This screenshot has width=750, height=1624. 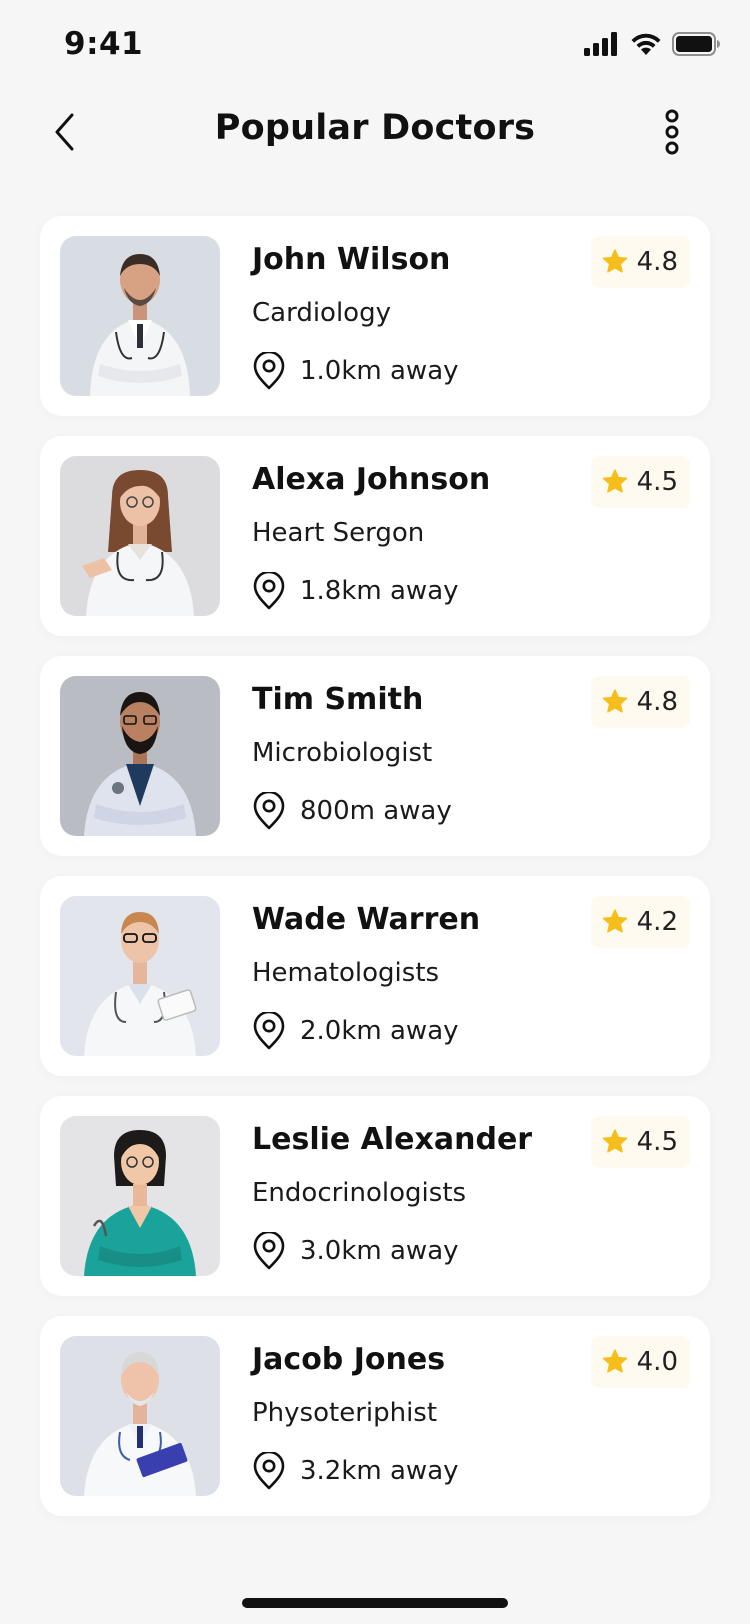 I want to click on doctor-distance: 1.8km away, so click(x=355, y=591).